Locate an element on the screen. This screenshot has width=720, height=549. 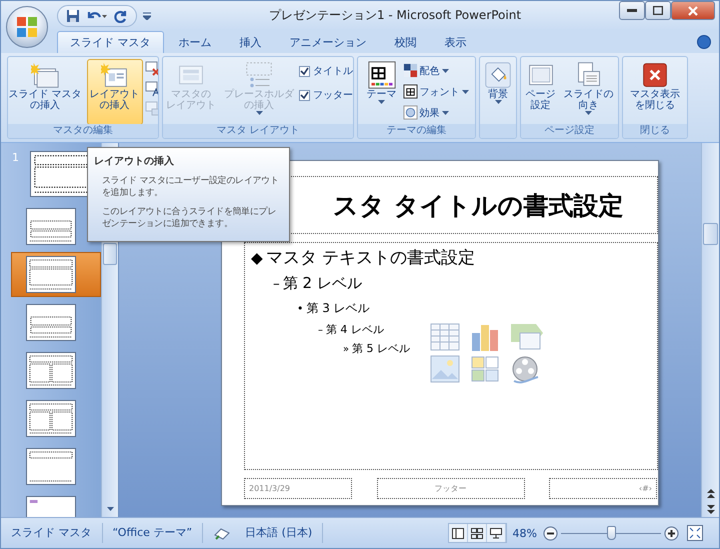
ribbon-tab: ホーム is located at coordinates (195, 42).